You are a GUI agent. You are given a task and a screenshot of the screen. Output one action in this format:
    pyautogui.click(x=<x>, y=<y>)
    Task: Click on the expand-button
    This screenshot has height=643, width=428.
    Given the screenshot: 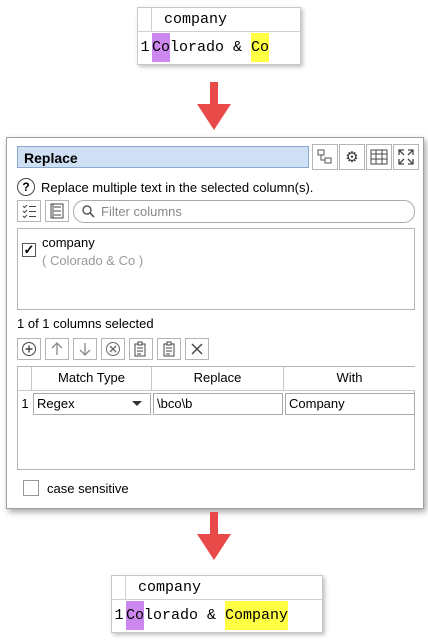 What is the action you would take?
    pyautogui.click(x=406, y=157)
    